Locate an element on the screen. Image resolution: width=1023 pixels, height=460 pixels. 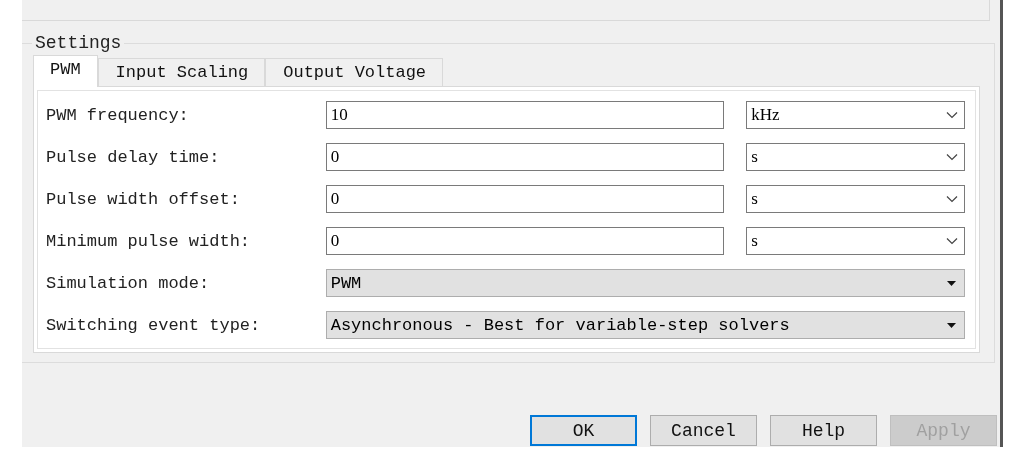
dropdown: PWM is located at coordinates (645, 283).